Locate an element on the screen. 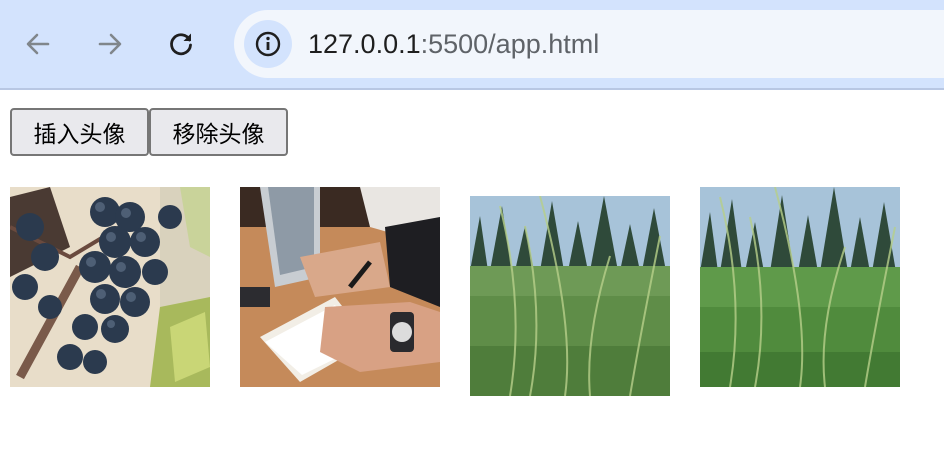 The height and width of the screenshot is (462, 944). arrow-right-icon is located at coordinates (110, 44).